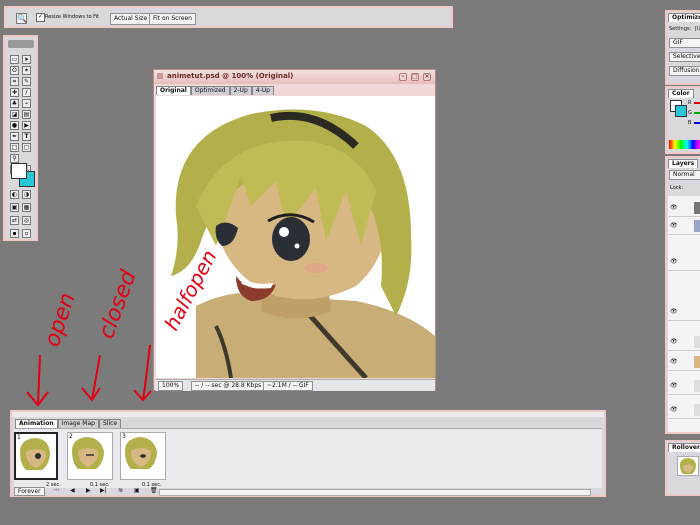 The width and height of the screenshot is (700, 525). I want to click on rollovers-panel: Rollovers, so click(682, 468).